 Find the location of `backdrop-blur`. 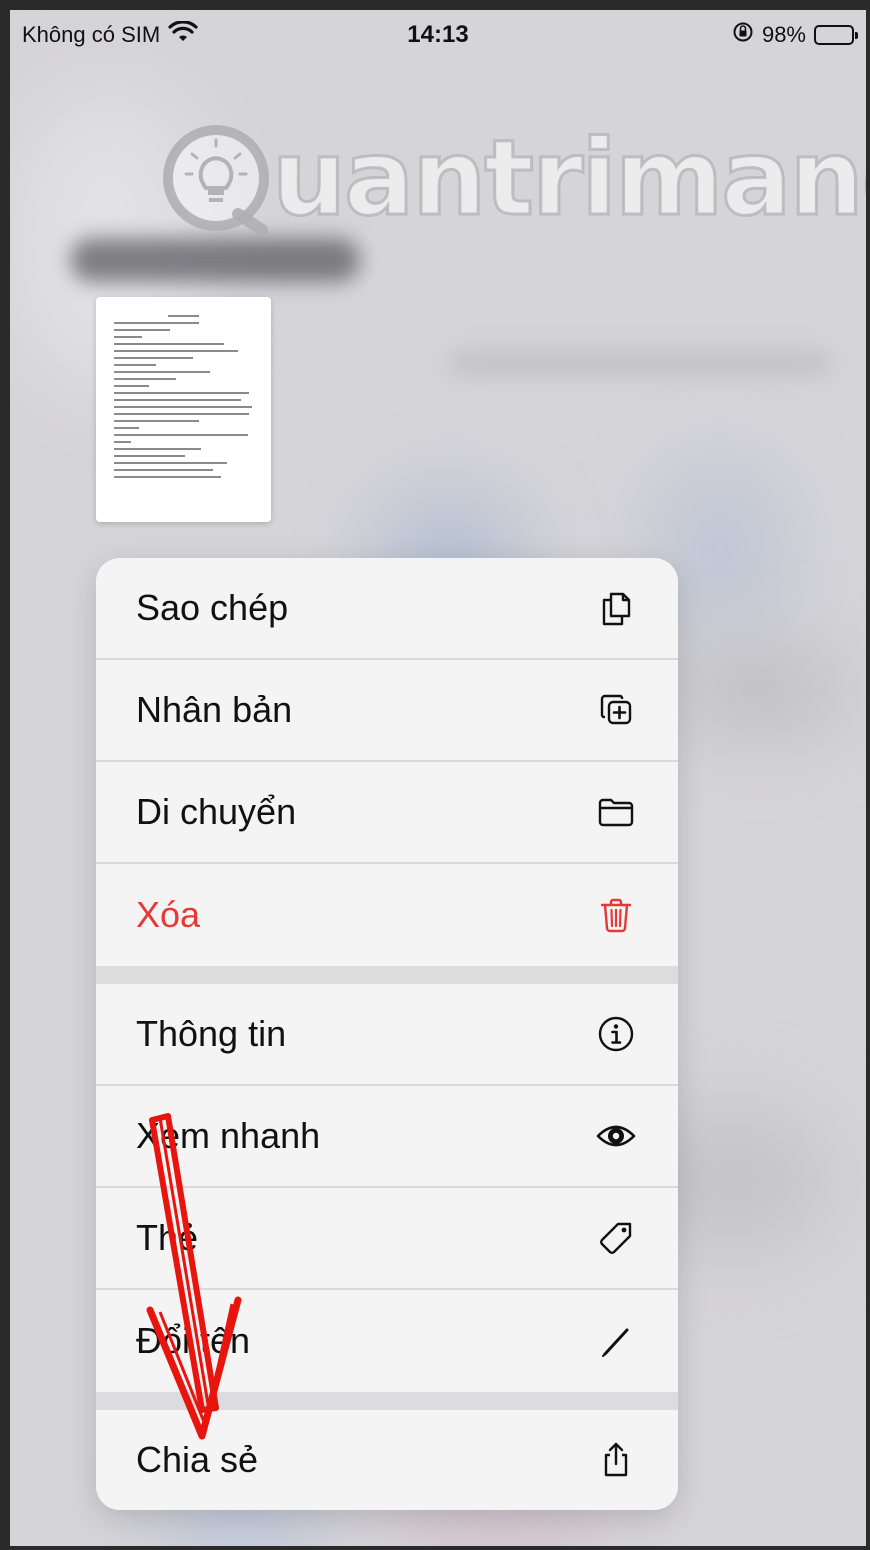

backdrop-blur is located at coordinates (760, 690).